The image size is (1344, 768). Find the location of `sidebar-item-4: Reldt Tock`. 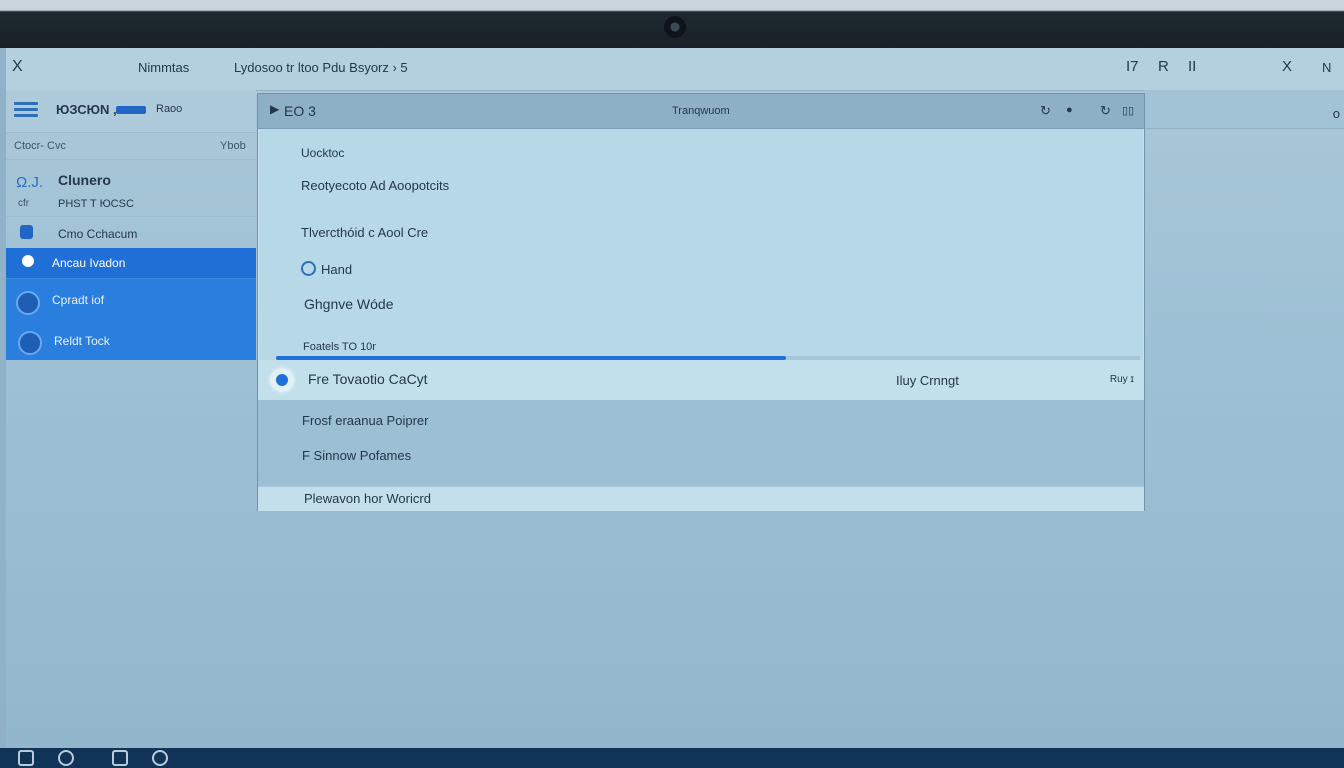

sidebar-item-4: Reldt Tock is located at coordinates (131, 341).